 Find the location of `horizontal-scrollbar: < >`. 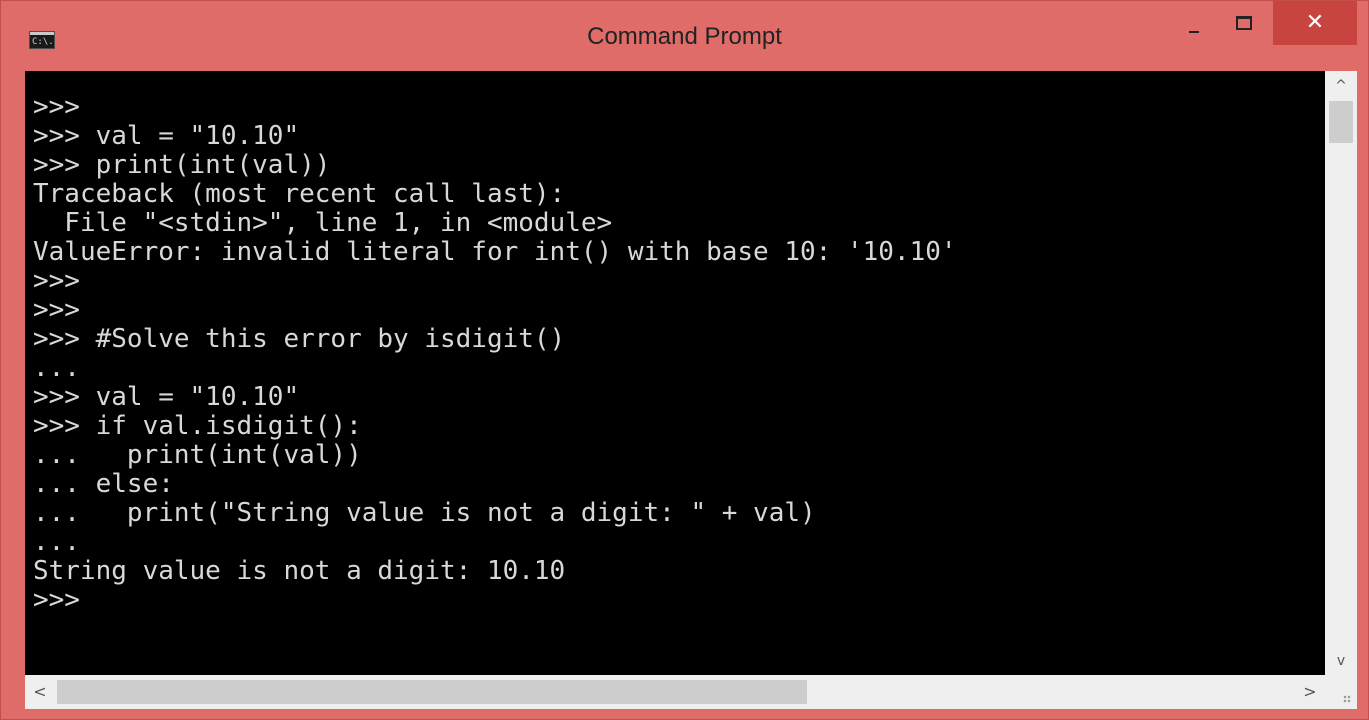

horizontal-scrollbar: < > is located at coordinates (675, 692).